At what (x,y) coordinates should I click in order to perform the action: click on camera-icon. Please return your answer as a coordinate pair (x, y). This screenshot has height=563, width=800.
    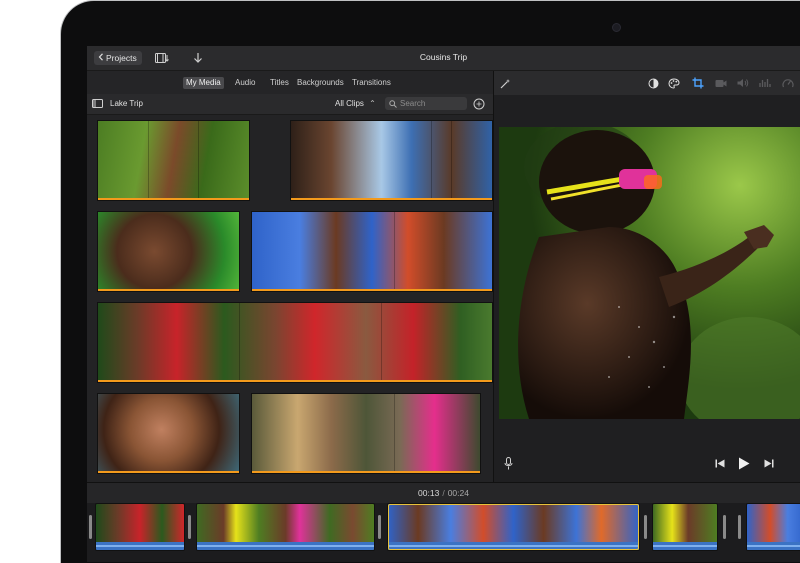
    Looking at the image, I should click on (616, 27).